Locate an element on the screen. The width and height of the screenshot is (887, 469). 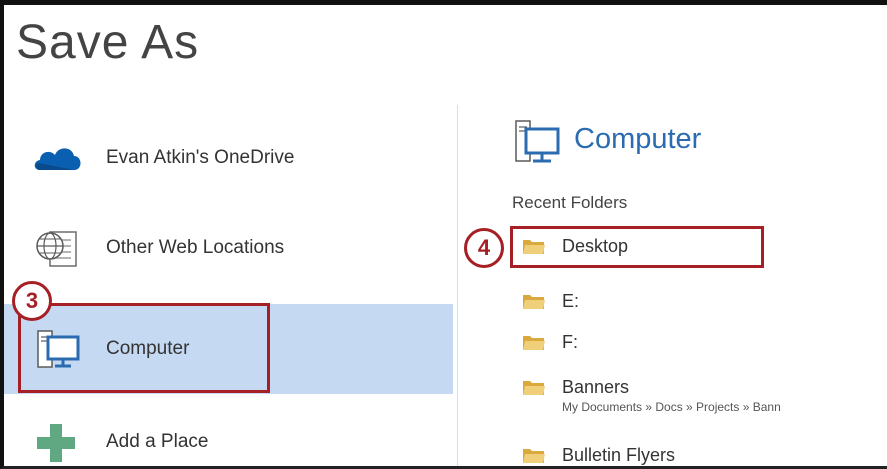
place-add-a-place: Add a Place is located at coordinates (228, 431).